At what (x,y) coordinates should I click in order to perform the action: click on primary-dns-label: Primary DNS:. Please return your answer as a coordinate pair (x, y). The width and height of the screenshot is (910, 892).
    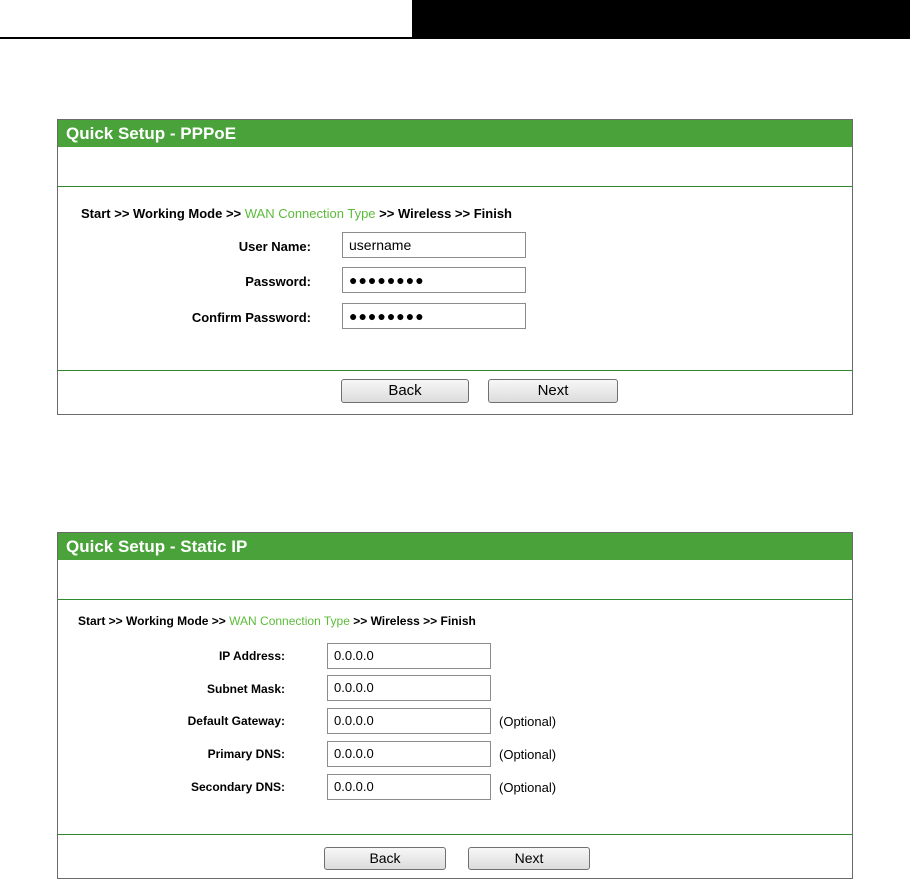
    Looking at the image, I should click on (246, 754).